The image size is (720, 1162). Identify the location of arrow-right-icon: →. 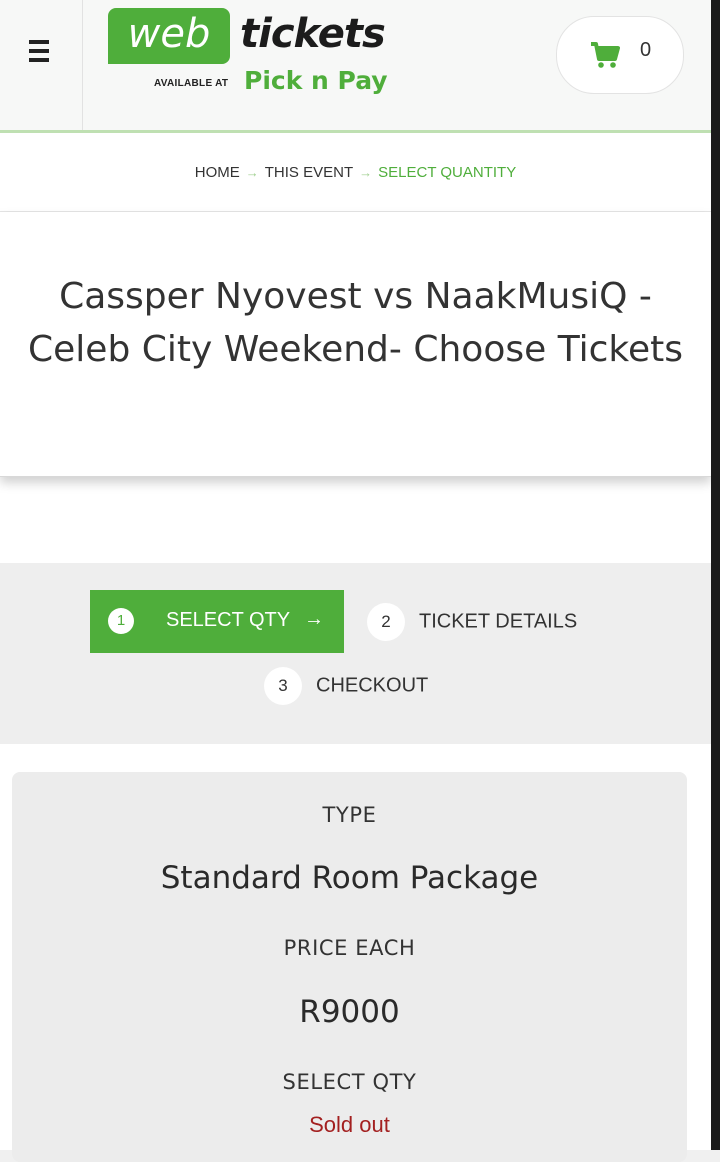
(314, 619).